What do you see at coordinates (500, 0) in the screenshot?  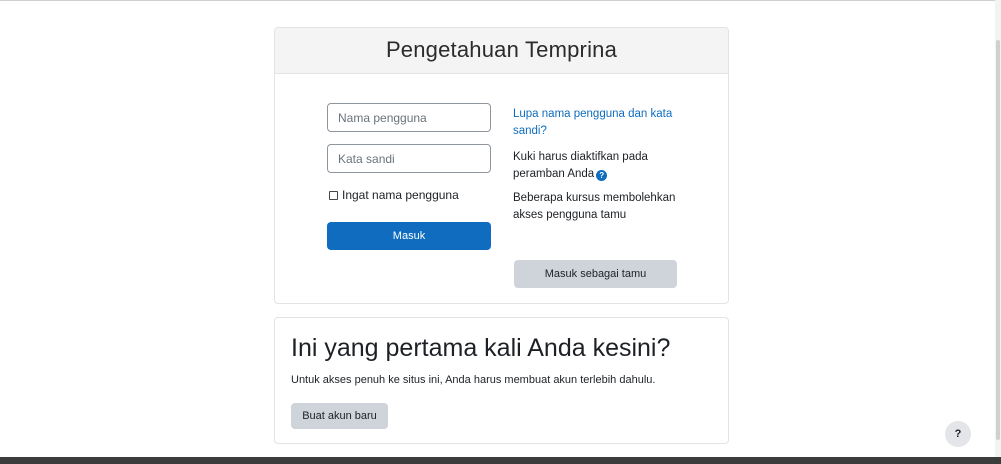 I see `top-divider` at bounding box center [500, 0].